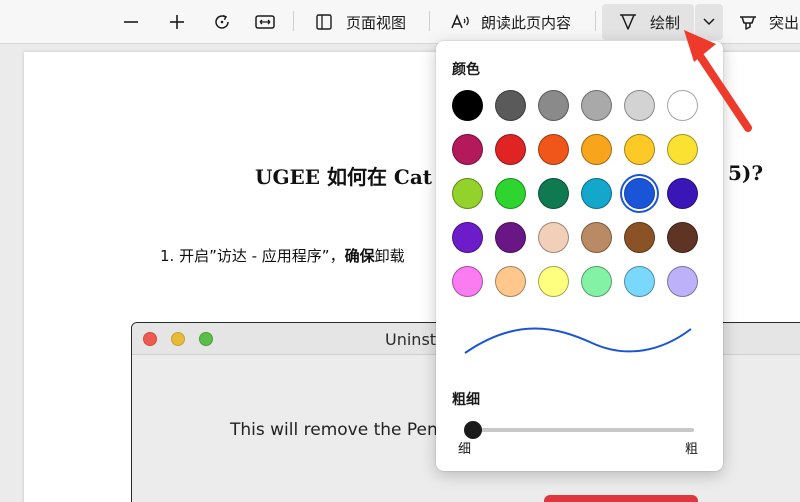 The height and width of the screenshot is (502, 800). Describe the element at coordinates (411, 339) in the screenshot. I see `embedded-window-title: Uninst` at that location.